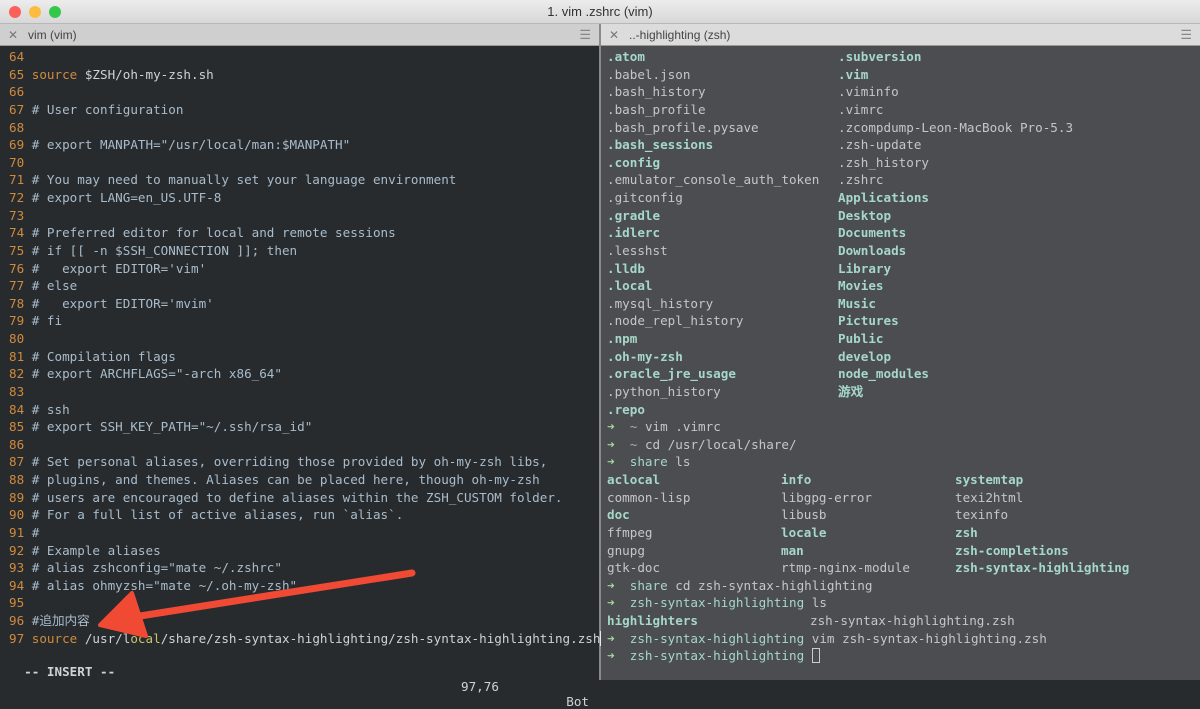 Image resolution: width=1200 pixels, height=709 pixels. What do you see at coordinates (633, 163) in the screenshot?
I see `directory-entry: .config` at bounding box center [633, 163].